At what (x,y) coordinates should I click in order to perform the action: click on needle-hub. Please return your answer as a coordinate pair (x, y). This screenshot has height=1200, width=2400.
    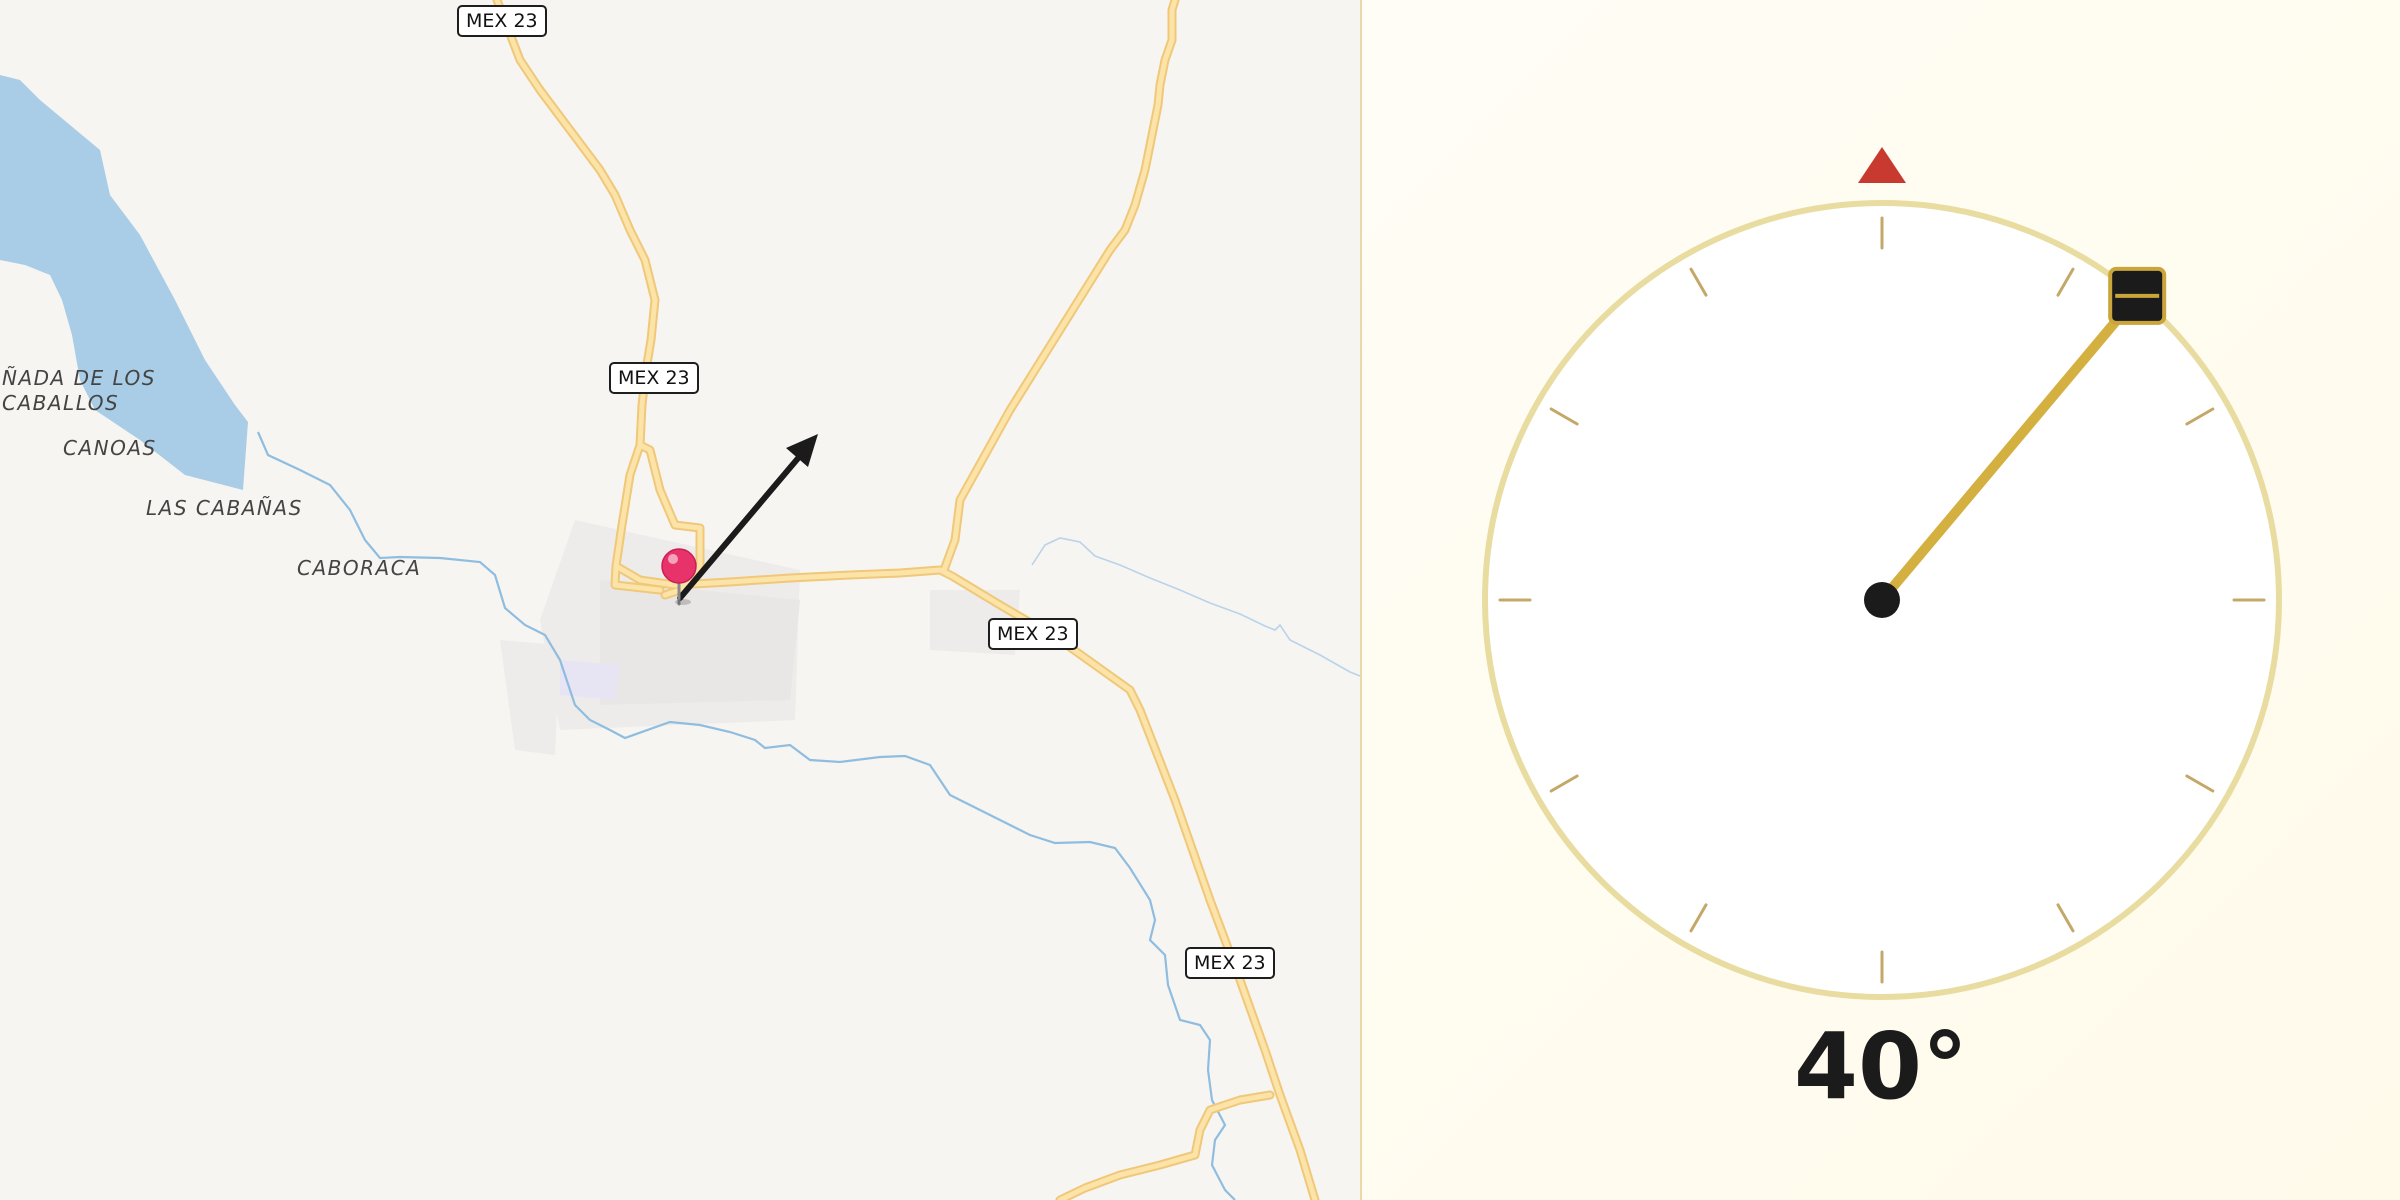
    Looking at the image, I should click on (1882, 600).